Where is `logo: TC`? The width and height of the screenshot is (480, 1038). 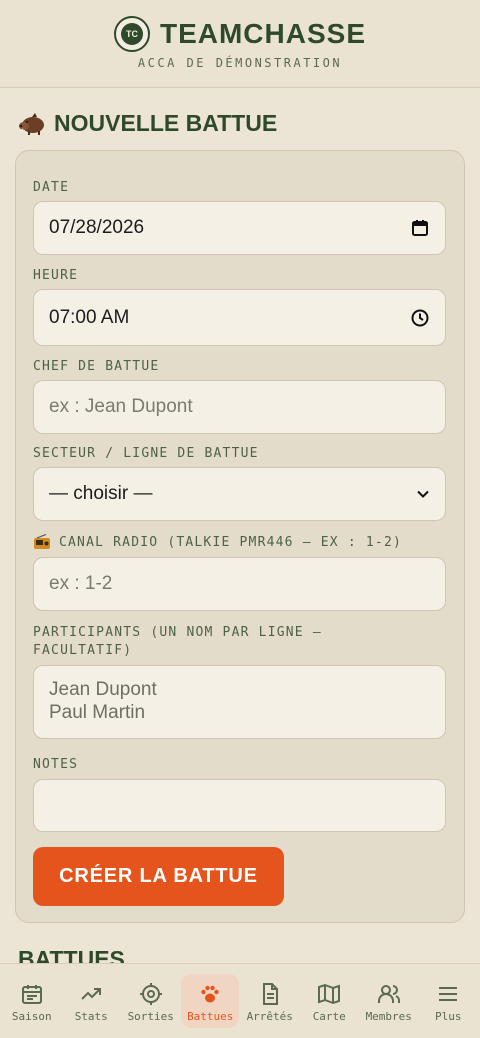 logo: TC is located at coordinates (131, 34).